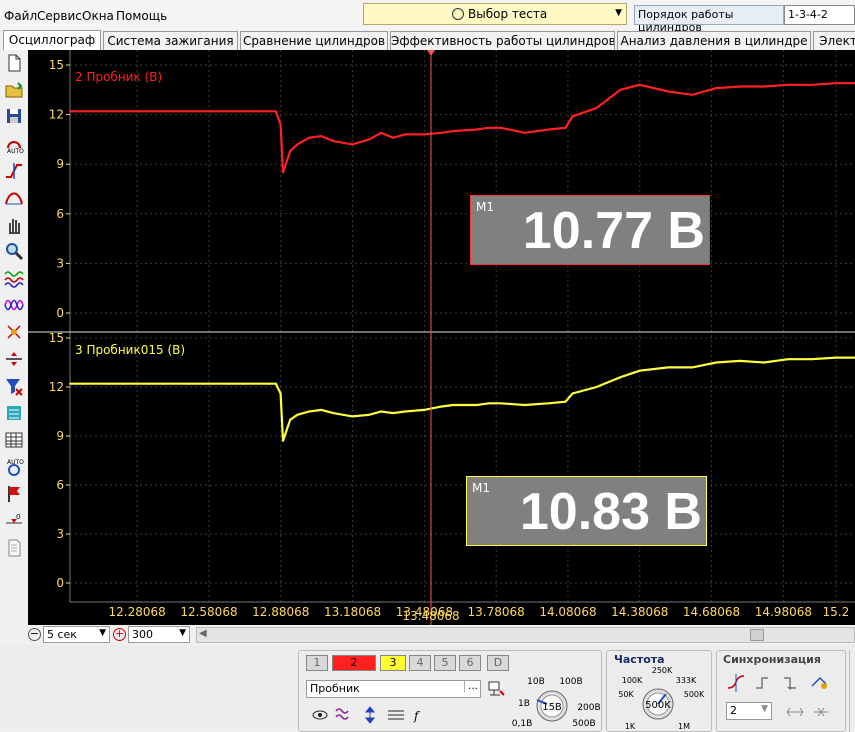 Image resolution: width=855 pixels, height=732 pixels. I want to click on channel-button-1: 1, so click(317, 663).